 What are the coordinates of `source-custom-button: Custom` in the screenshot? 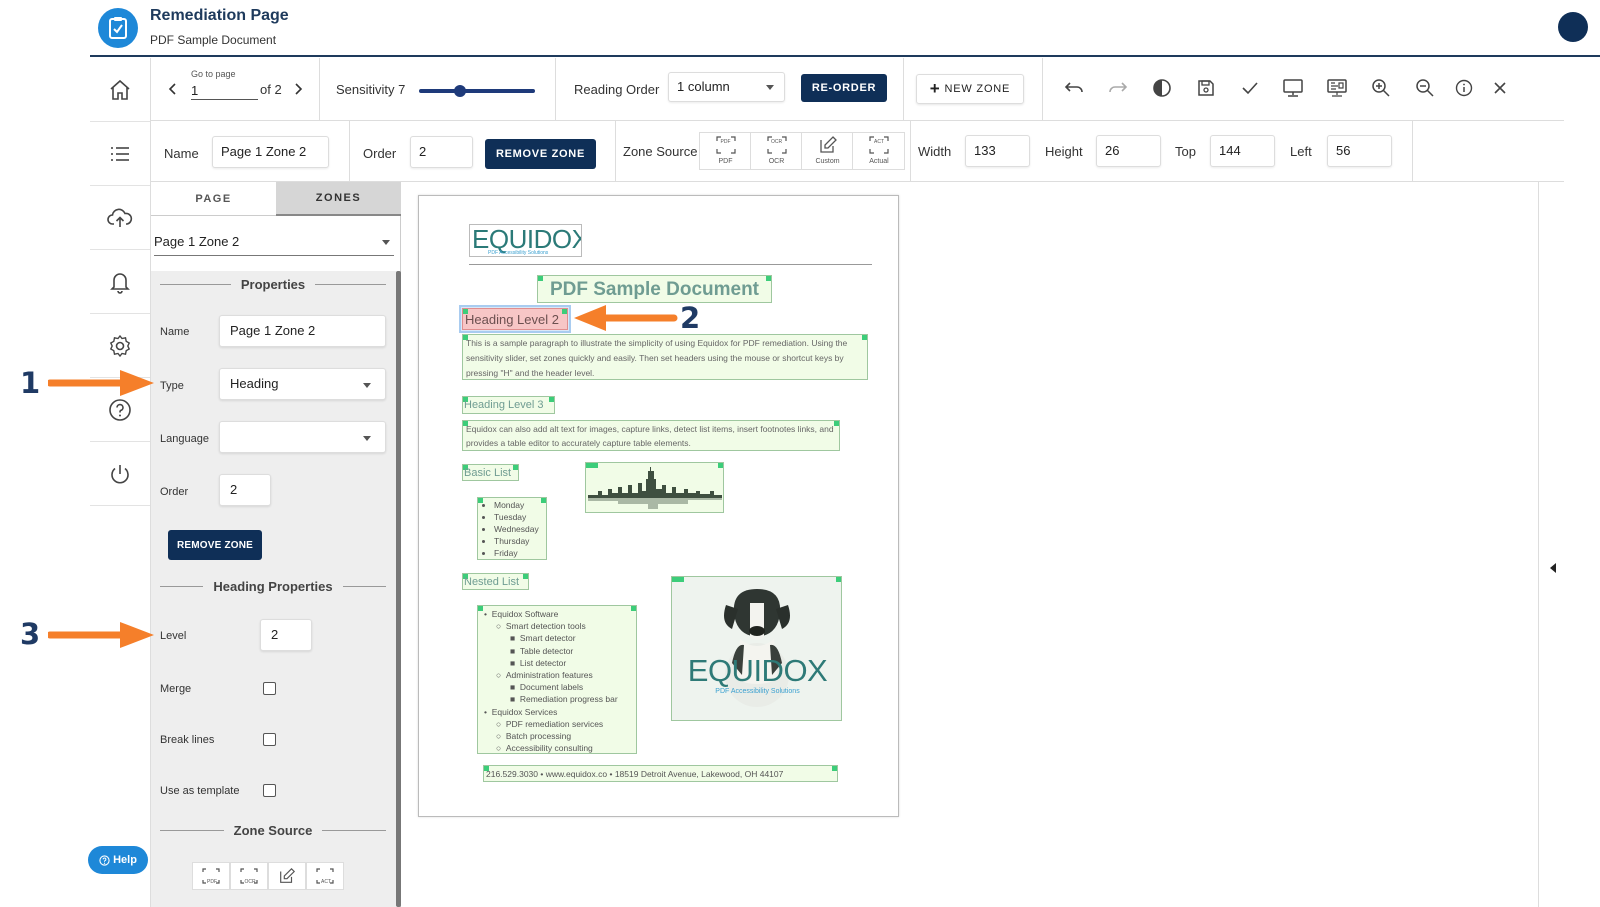 It's located at (827, 151).